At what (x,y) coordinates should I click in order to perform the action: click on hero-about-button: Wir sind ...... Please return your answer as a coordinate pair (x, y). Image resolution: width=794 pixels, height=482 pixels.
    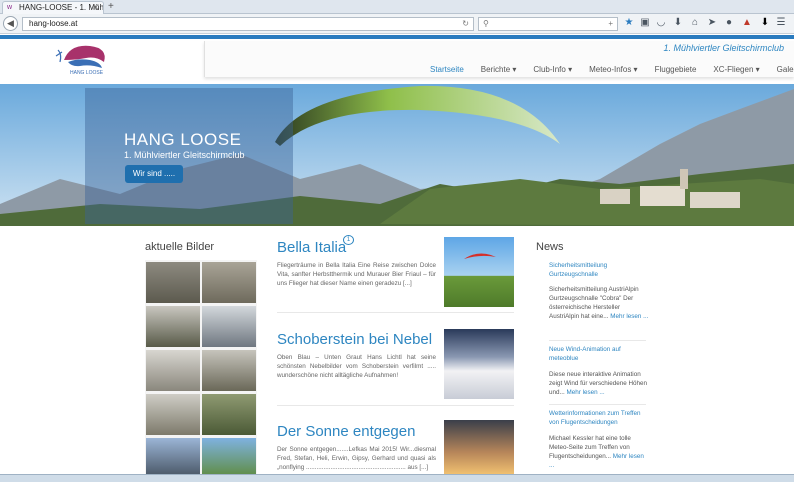
    Looking at the image, I should click on (154, 174).